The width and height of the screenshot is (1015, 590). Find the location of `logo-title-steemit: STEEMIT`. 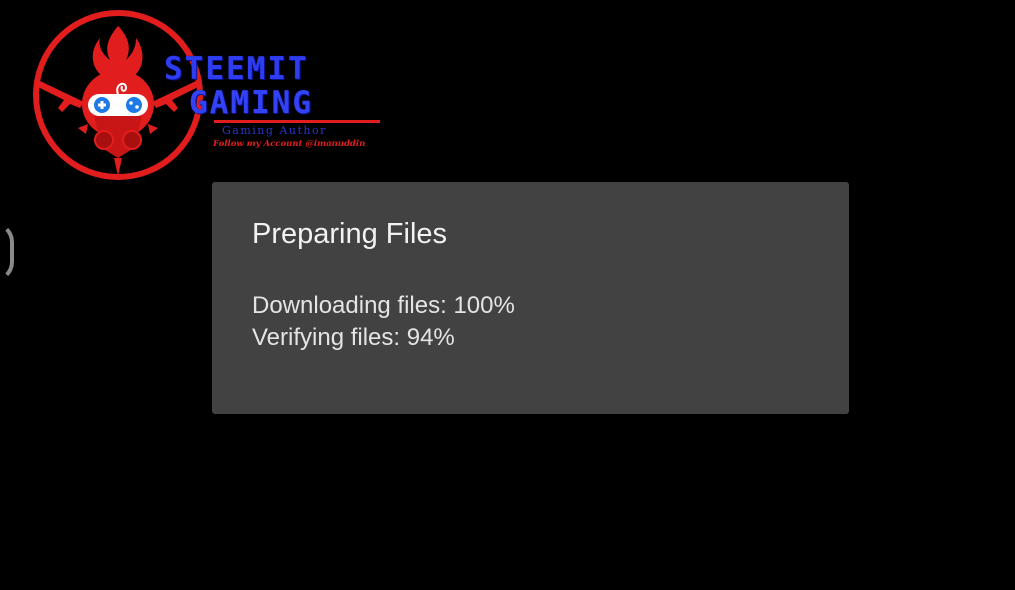

logo-title-steemit: STEEMIT is located at coordinates (236, 69).